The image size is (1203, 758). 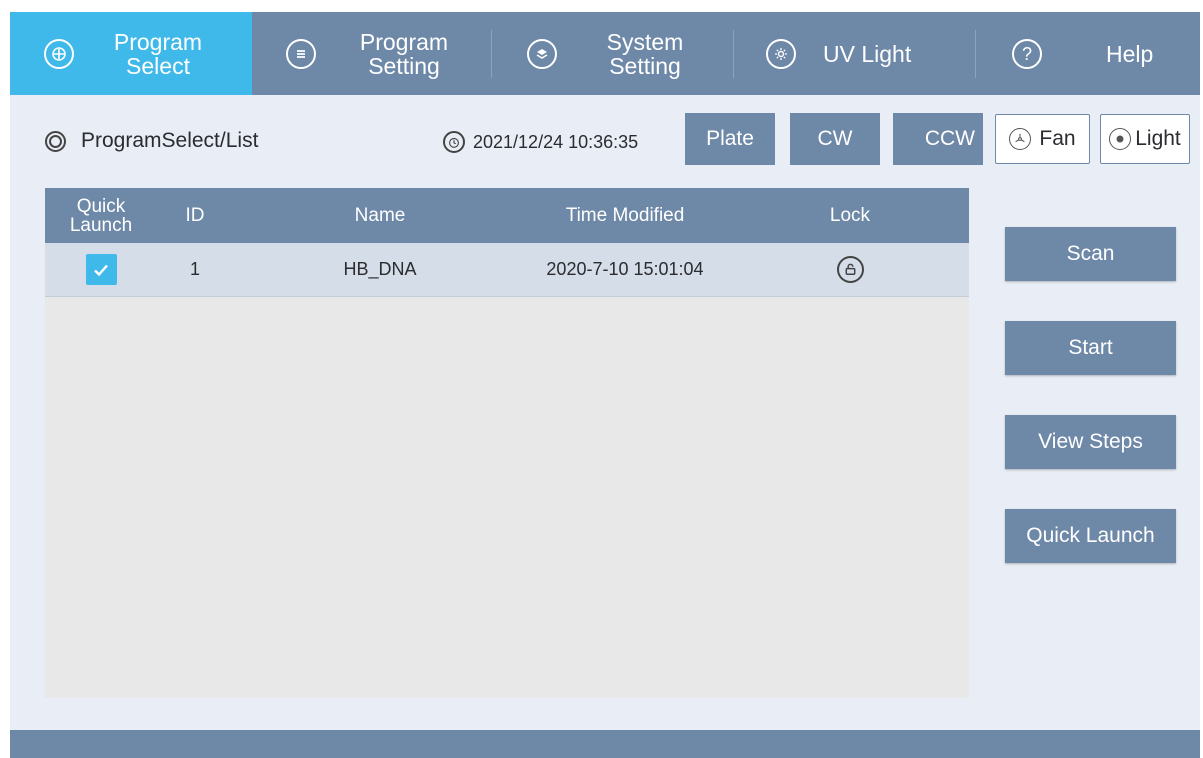 I want to click on column-header-id: ID, so click(x=195, y=215).